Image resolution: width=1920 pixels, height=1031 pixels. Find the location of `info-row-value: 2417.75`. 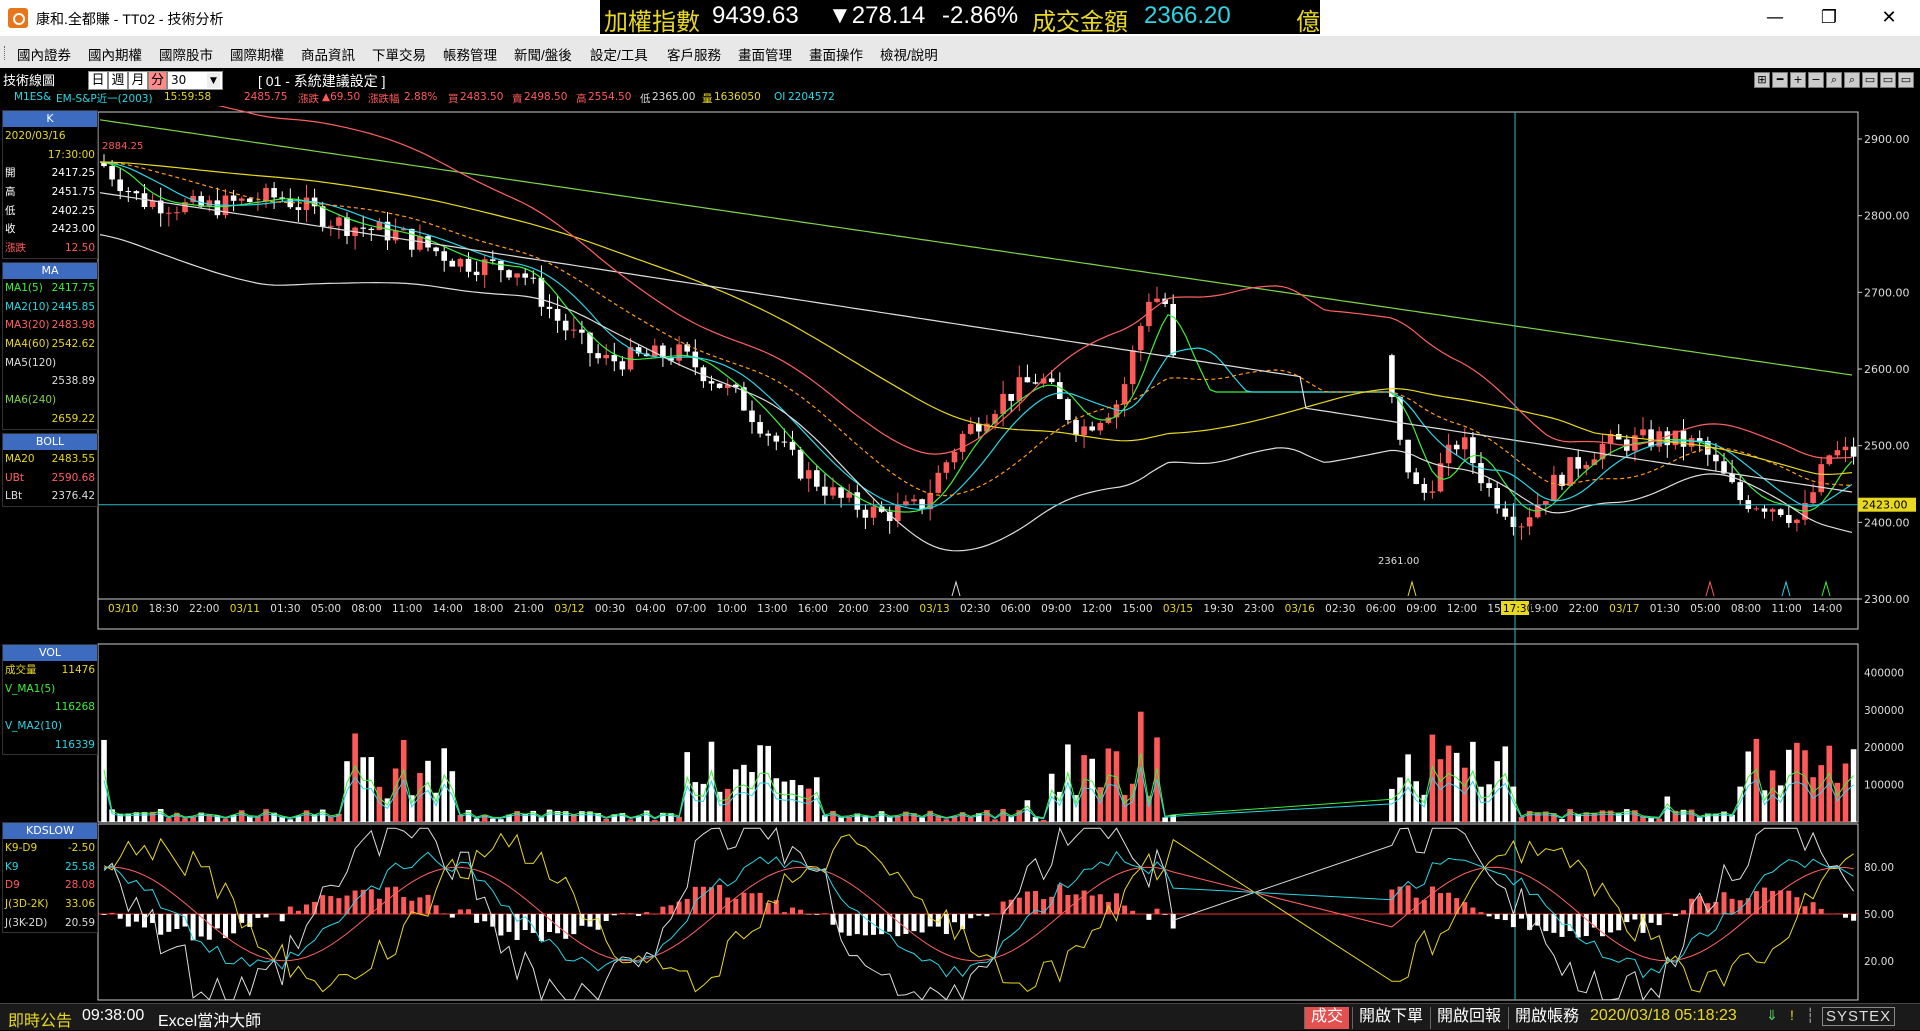

info-row-value: 2417.75 is located at coordinates (73, 288).